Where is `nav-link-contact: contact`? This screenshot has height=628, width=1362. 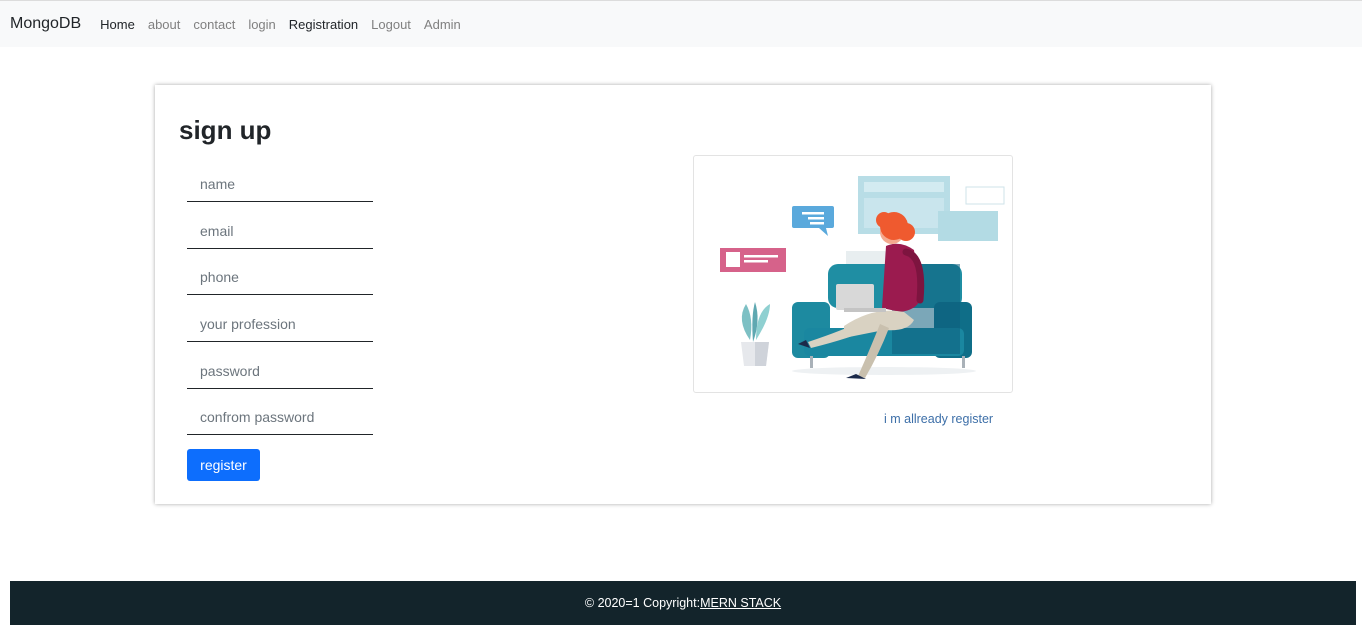
nav-link-contact: contact is located at coordinates (214, 24).